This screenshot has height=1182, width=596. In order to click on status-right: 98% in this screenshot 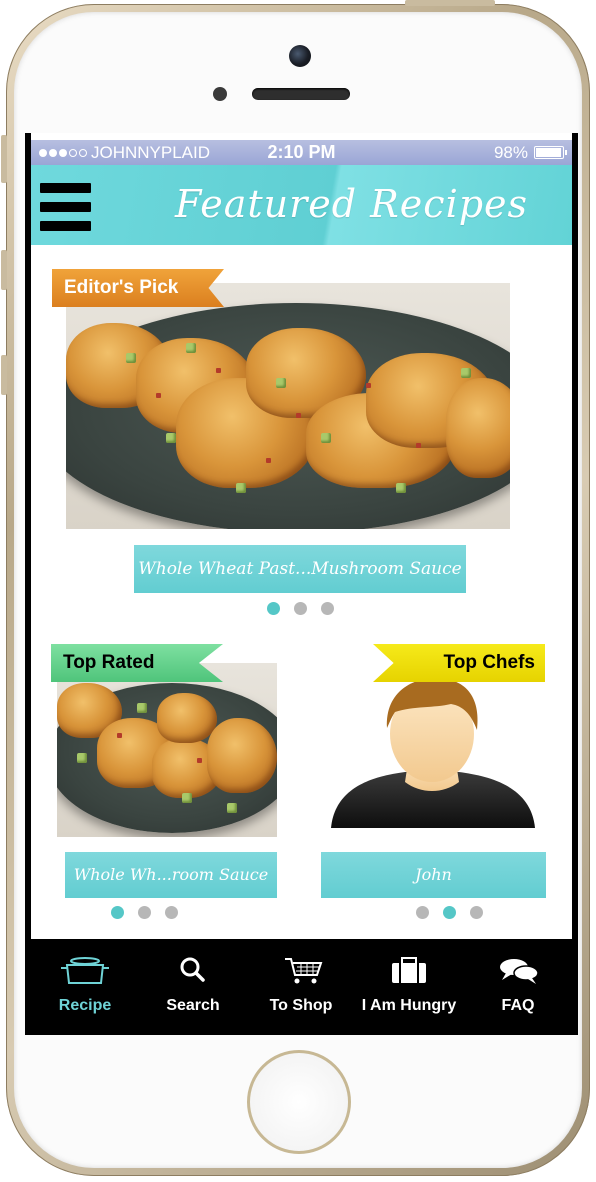, I will do `click(530, 152)`.